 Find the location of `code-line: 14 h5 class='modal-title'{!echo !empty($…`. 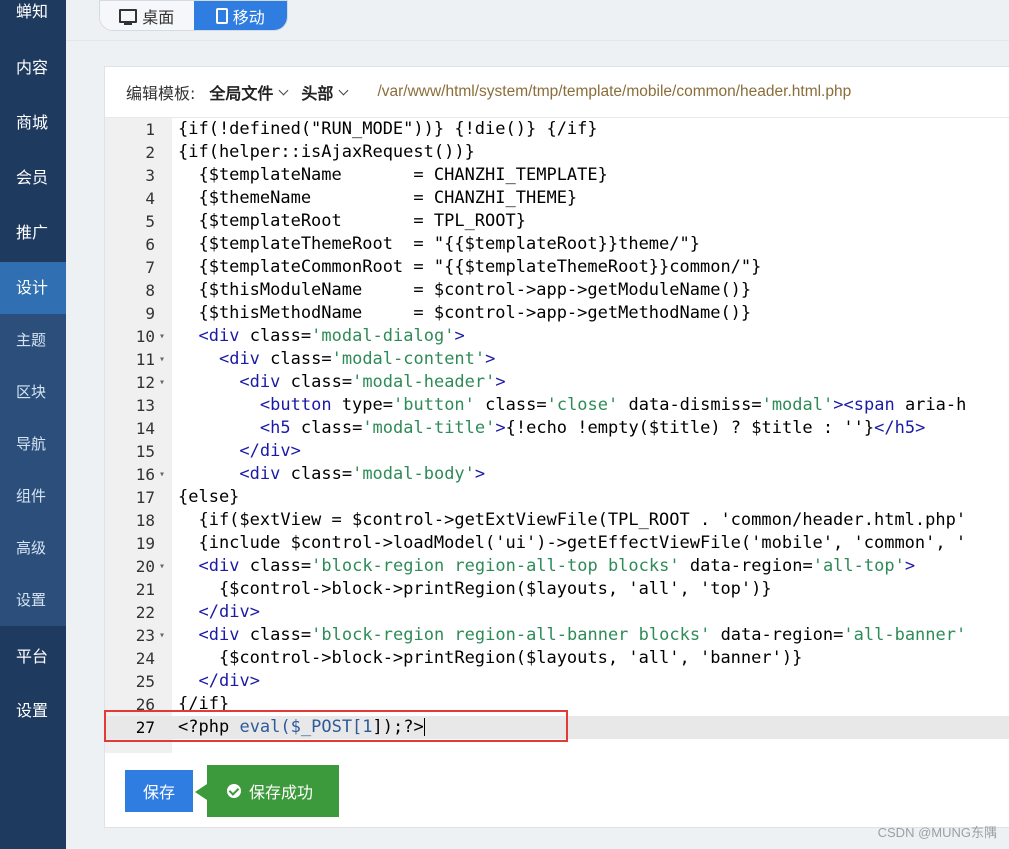

code-line: 14 h5 class='modal-title'{!echo !empty($… is located at coordinates (557, 428).